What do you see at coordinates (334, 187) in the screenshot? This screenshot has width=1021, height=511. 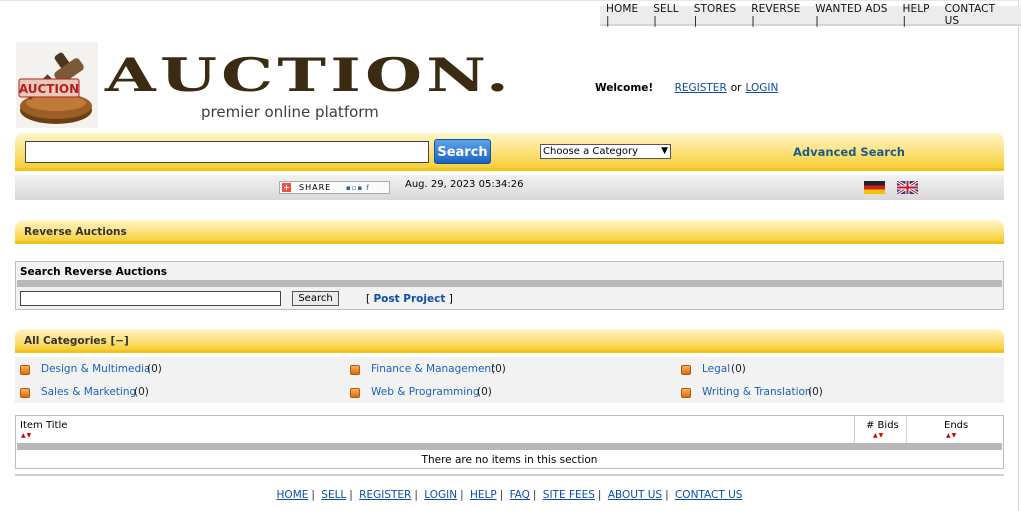 I see `share-button: + SHARE ▪▫▪ f` at bounding box center [334, 187].